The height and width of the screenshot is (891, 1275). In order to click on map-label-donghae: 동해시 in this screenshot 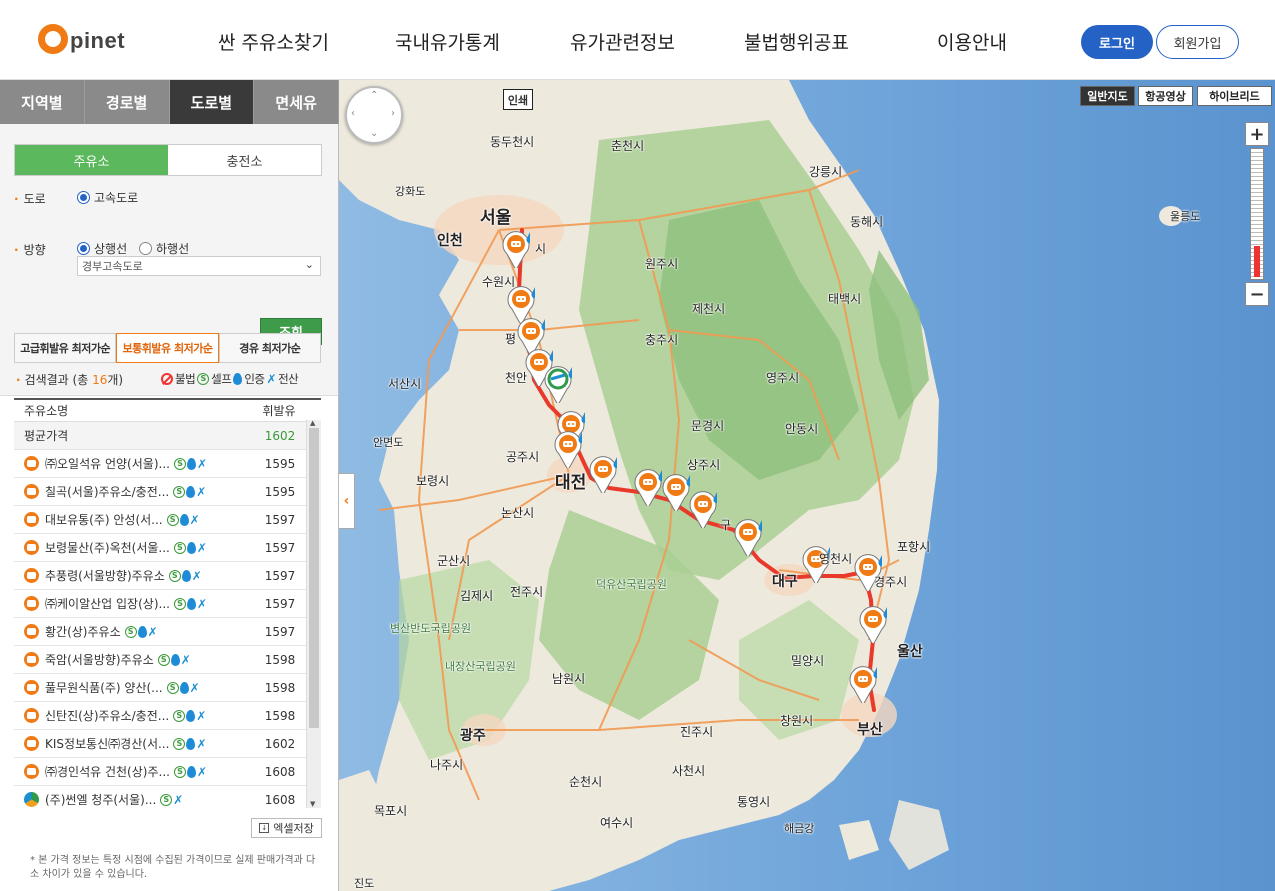, I will do `click(867, 222)`.